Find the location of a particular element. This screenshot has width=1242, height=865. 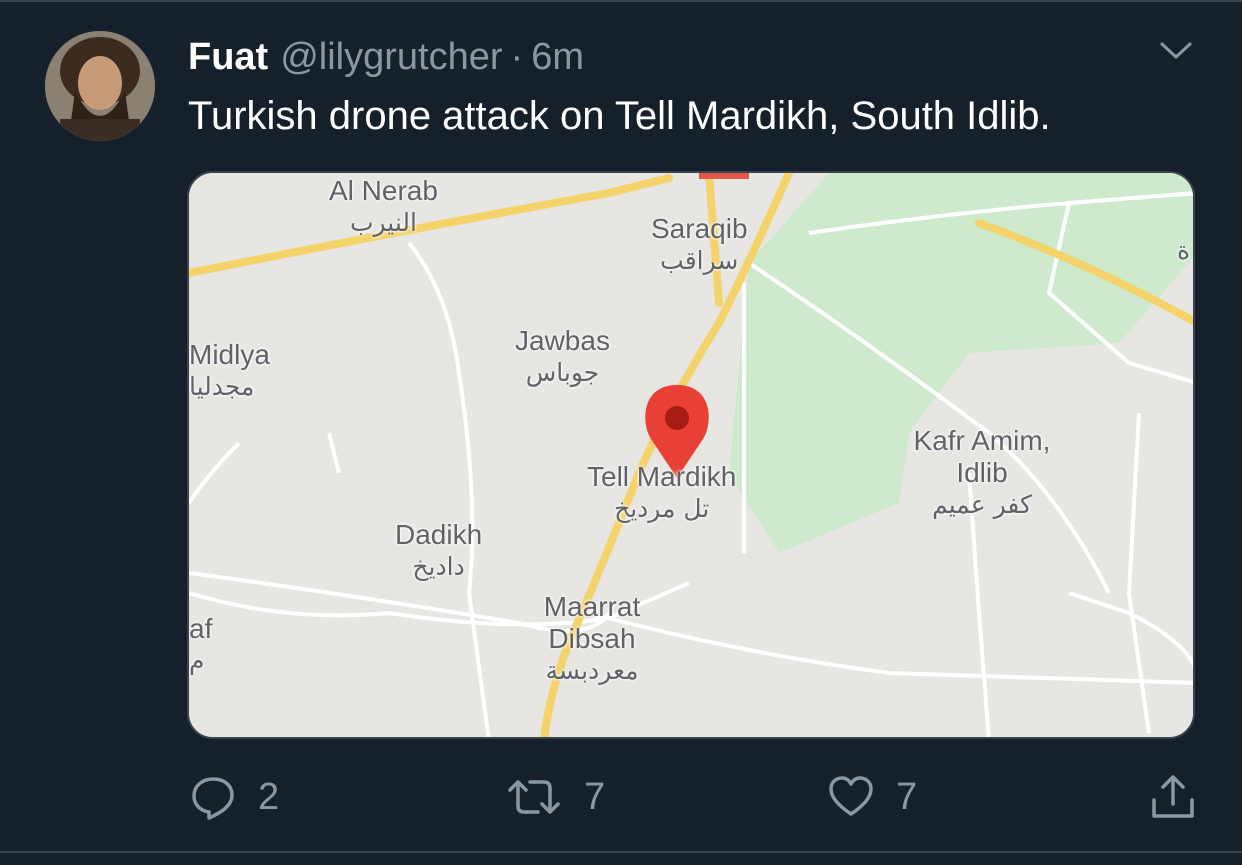

map-label-jawbas: Jawbas جوباس is located at coordinates (562, 357).